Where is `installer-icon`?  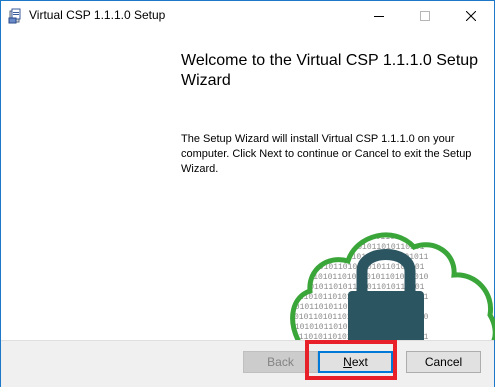
installer-icon is located at coordinates (14, 16).